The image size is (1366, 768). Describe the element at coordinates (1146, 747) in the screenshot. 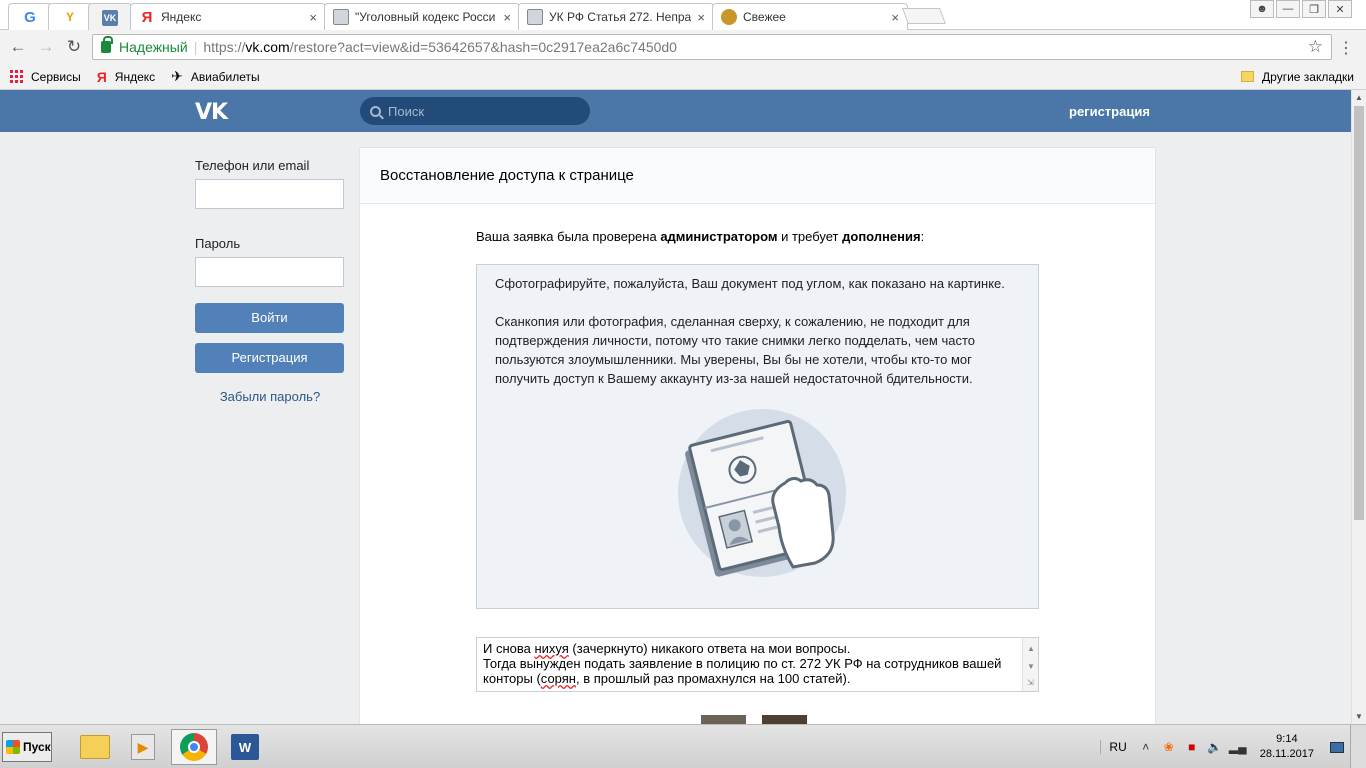

I see `chevron-up-icon: ˄` at that location.